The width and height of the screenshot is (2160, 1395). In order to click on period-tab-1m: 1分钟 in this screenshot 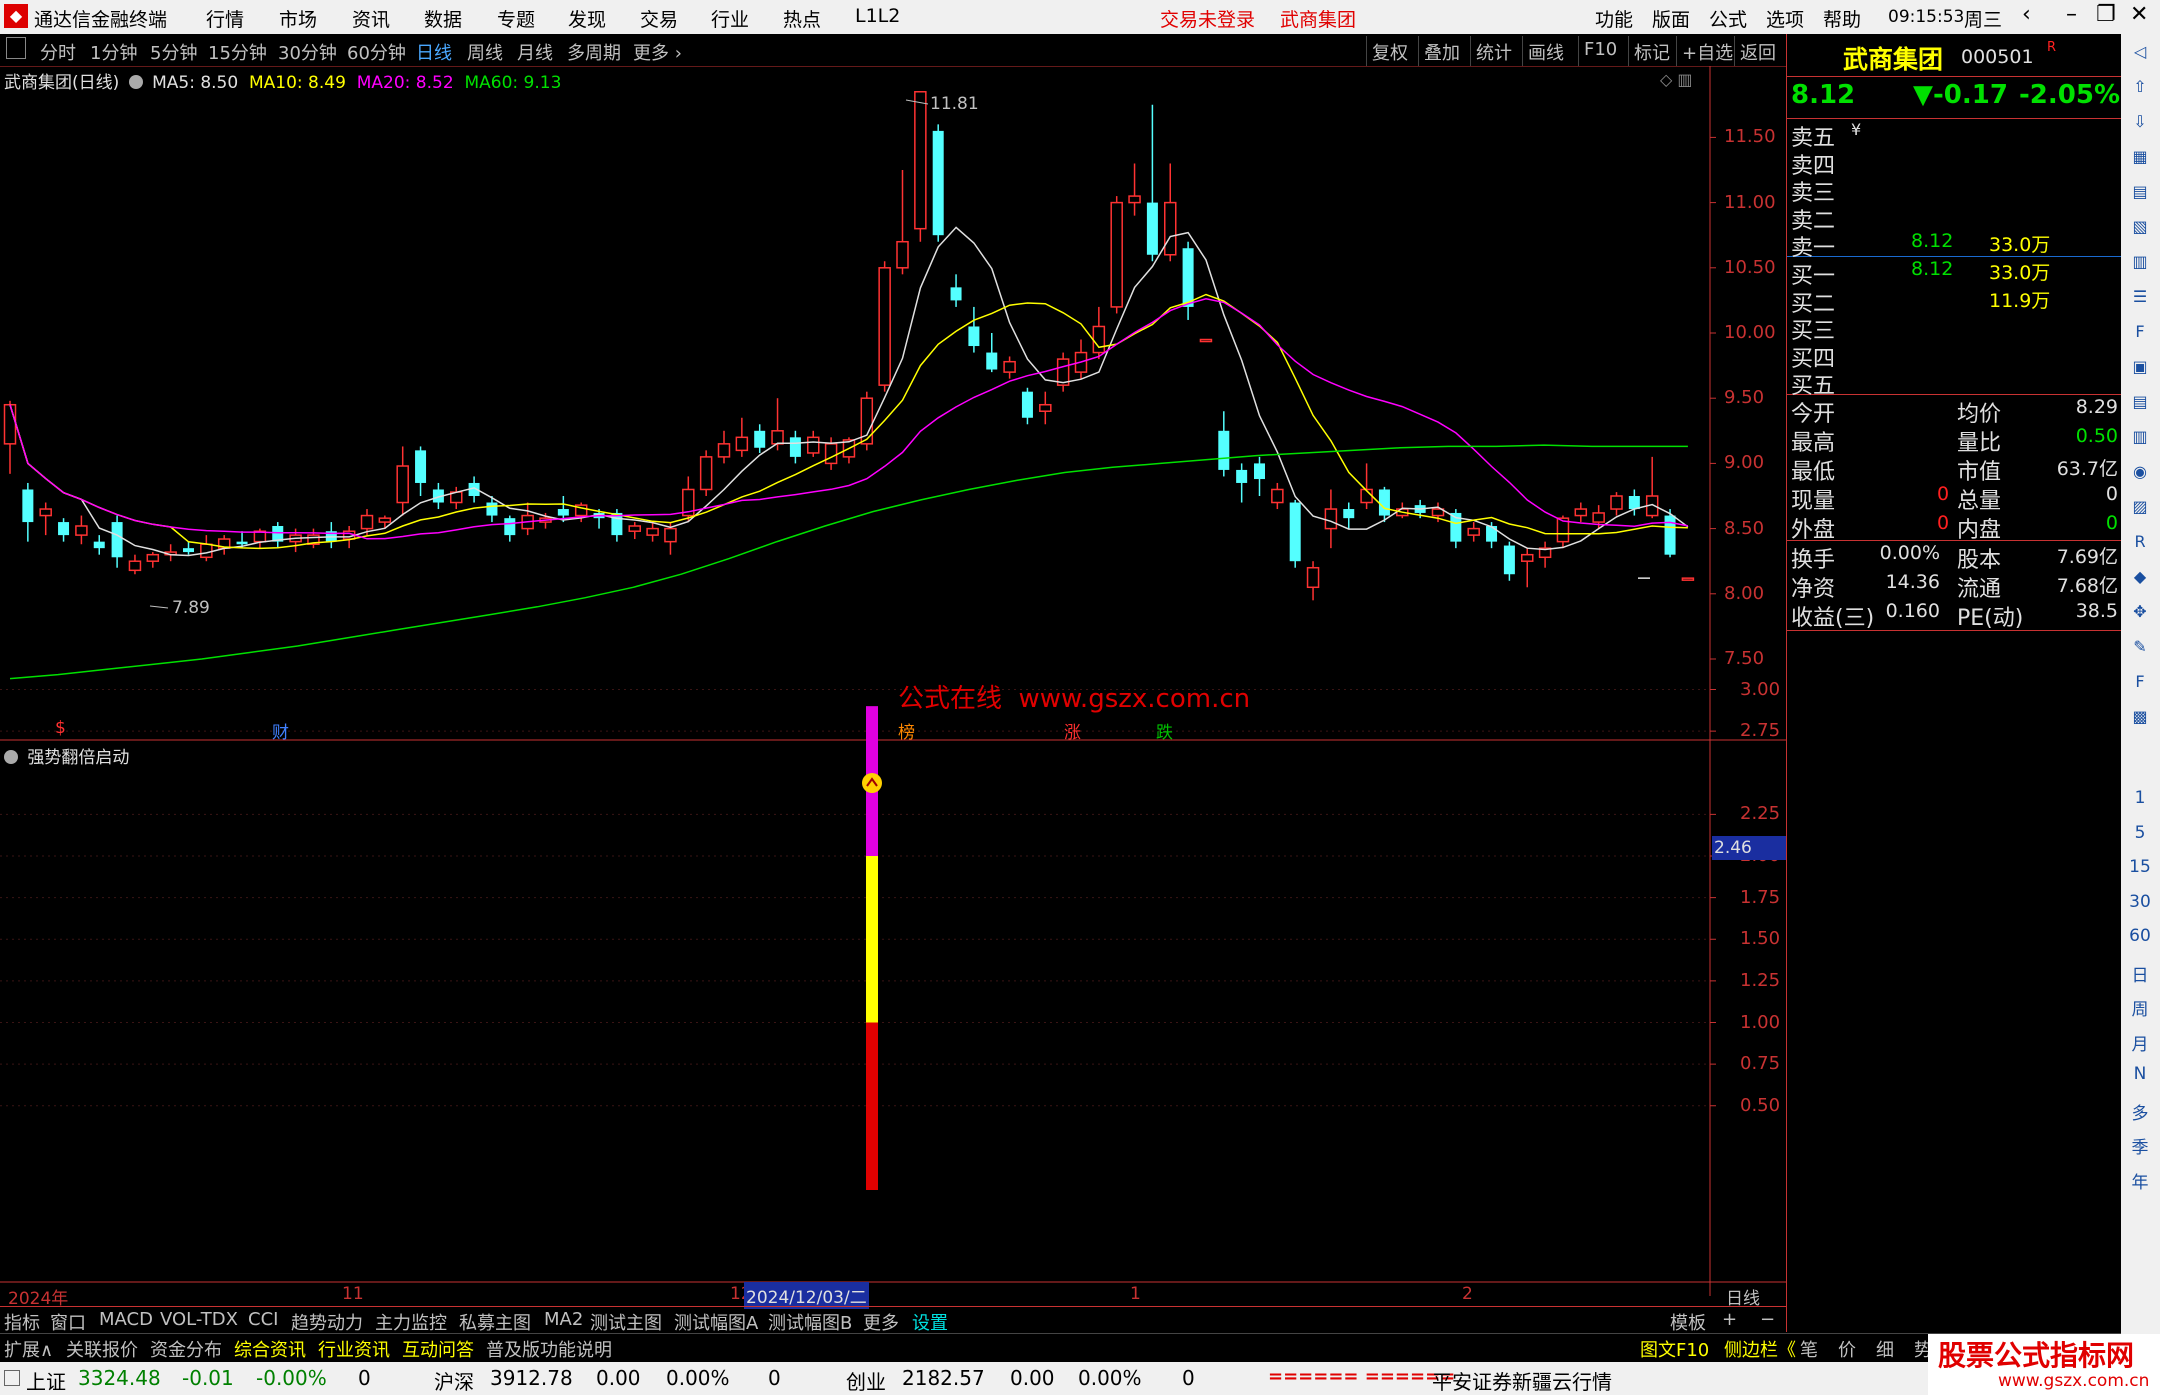, I will do `click(113, 52)`.